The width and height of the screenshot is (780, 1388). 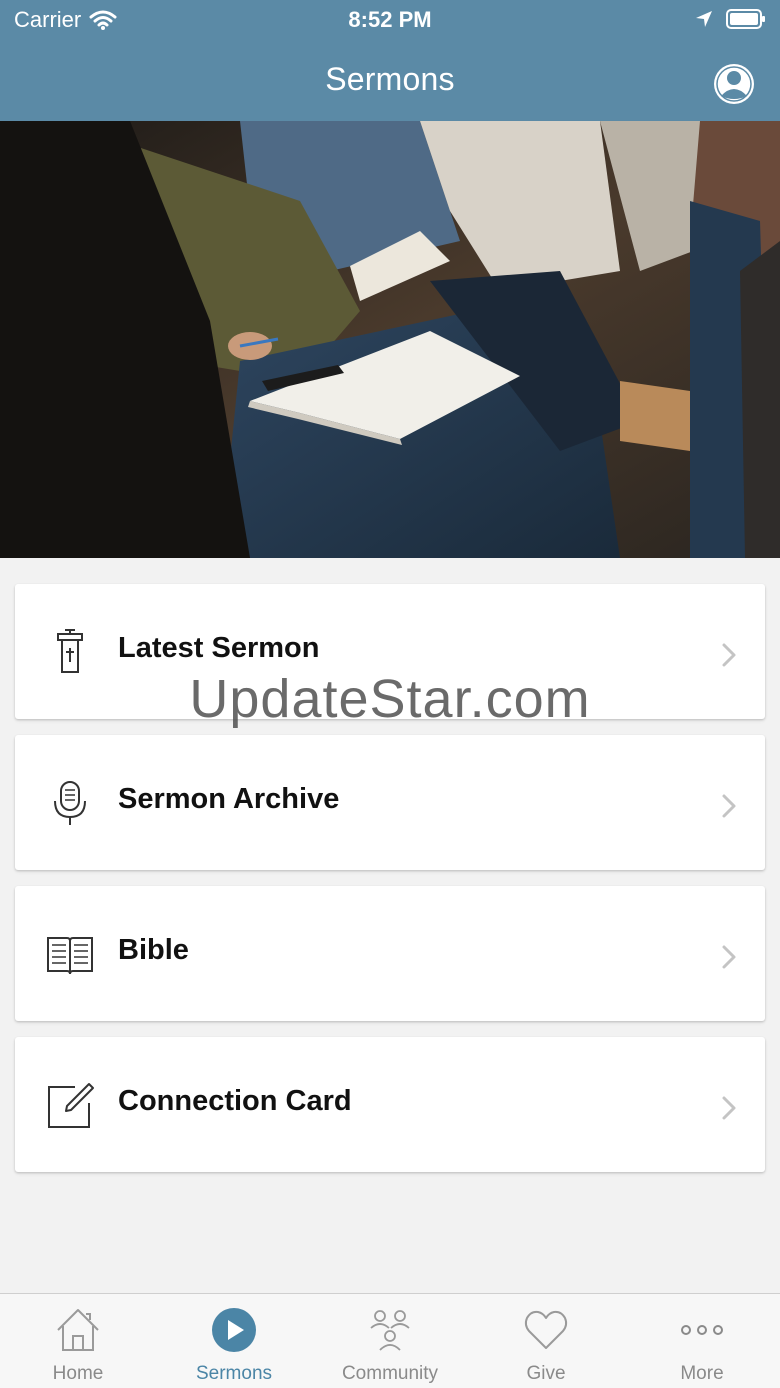 What do you see at coordinates (390, 1104) in the screenshot?
I see `menu-item-connection-card: Connection Card` at bounding box center [390, 1104].